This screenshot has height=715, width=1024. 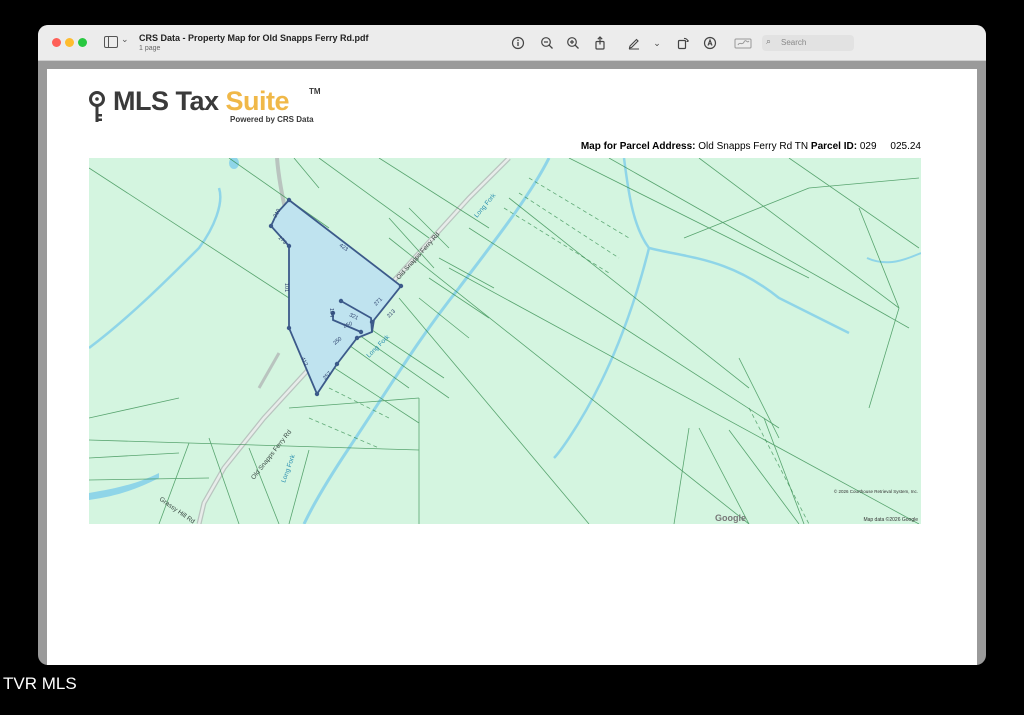 I want to click on mls-tax-suite-logo: MLS Tax Suite TM Powered by CRS Data, so click(x=217, y=106).